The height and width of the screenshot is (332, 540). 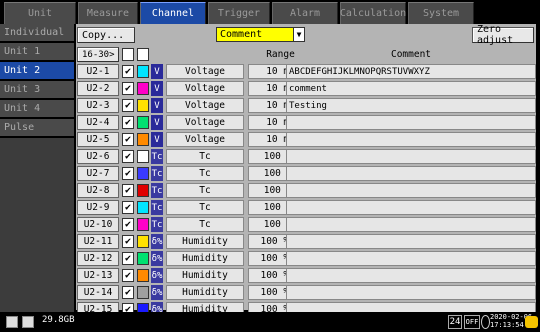 I want to click on channel-label: U2-9, so click(x=98, y=207).